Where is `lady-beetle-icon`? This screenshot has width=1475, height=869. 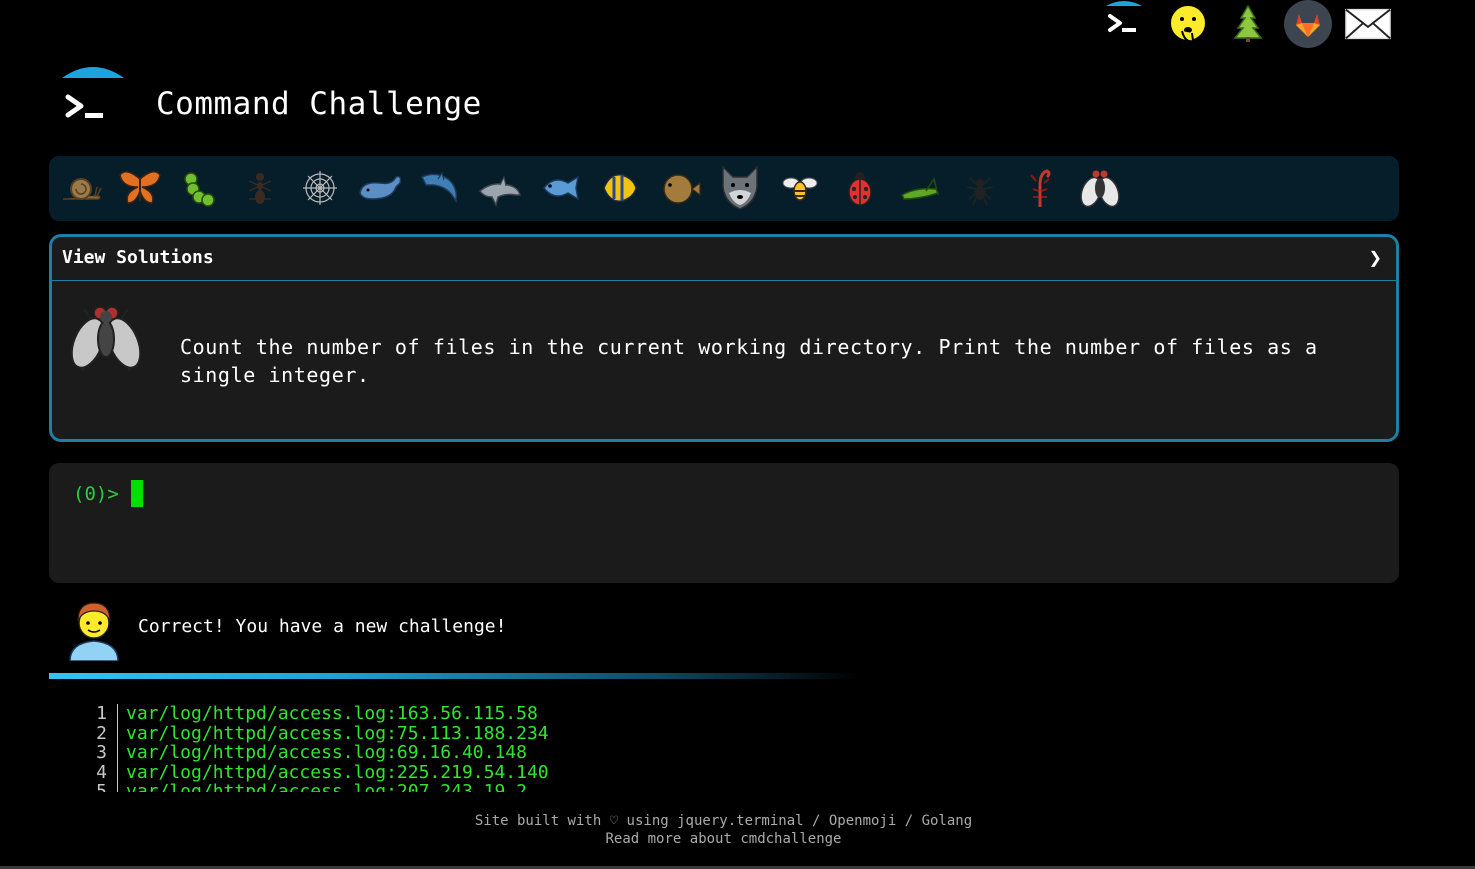 lady-beetle-icon is located at coordinates (860, 188).